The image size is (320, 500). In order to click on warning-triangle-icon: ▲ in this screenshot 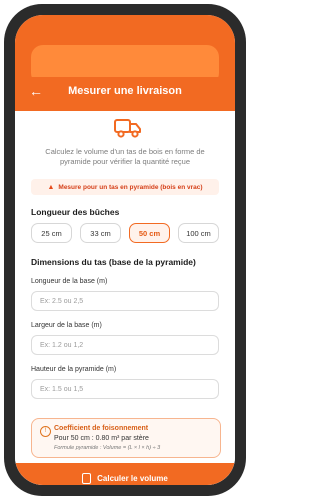, I will do `click(51, 187)`.